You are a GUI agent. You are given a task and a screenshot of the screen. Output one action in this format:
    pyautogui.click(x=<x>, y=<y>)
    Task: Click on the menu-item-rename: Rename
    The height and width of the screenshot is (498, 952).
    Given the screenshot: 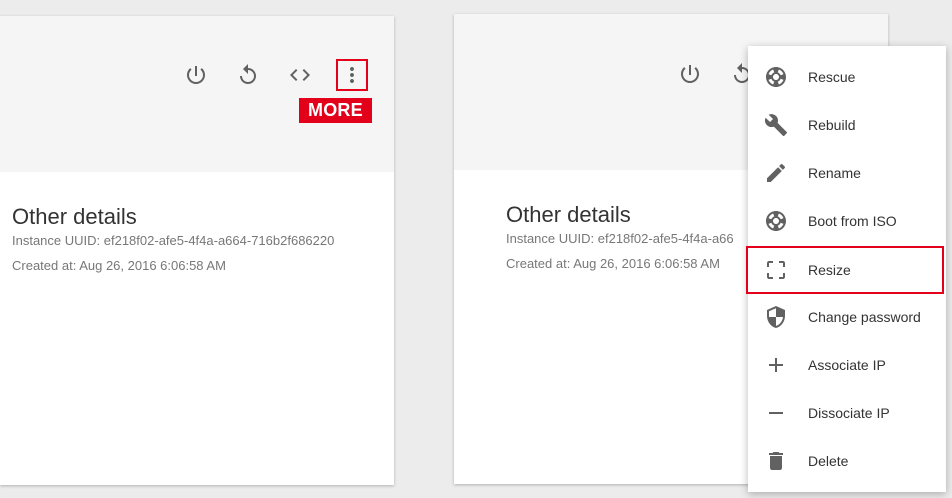 What is the action you would take?
    pyautogui.click(x=847, y=173)
    